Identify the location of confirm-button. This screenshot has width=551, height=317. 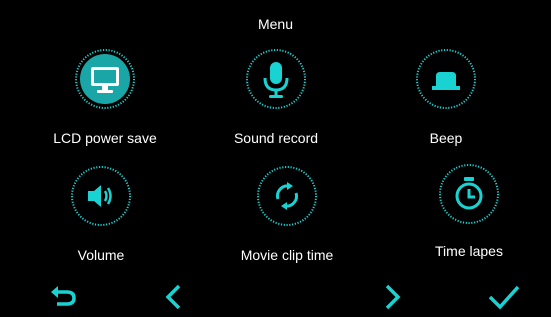
(504, 297).